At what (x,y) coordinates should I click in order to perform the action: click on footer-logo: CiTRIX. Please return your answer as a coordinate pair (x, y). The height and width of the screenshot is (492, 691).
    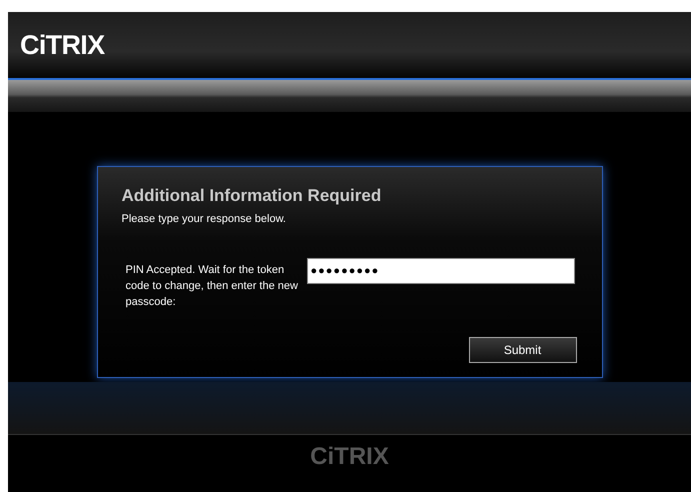
    Looking at the image, I should click on (349, 457).